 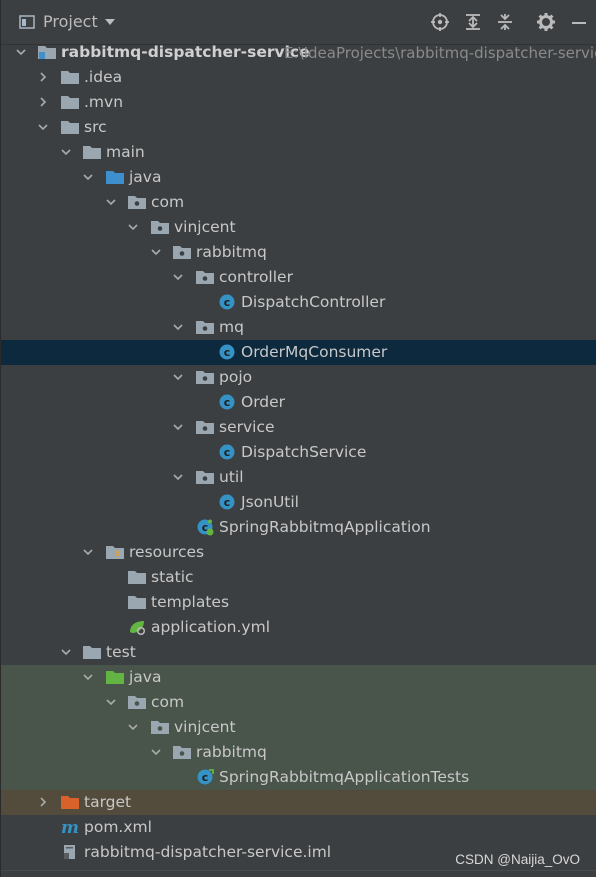 I want to click on spring-boot-class-icon: c, so click(x=205, y=527).